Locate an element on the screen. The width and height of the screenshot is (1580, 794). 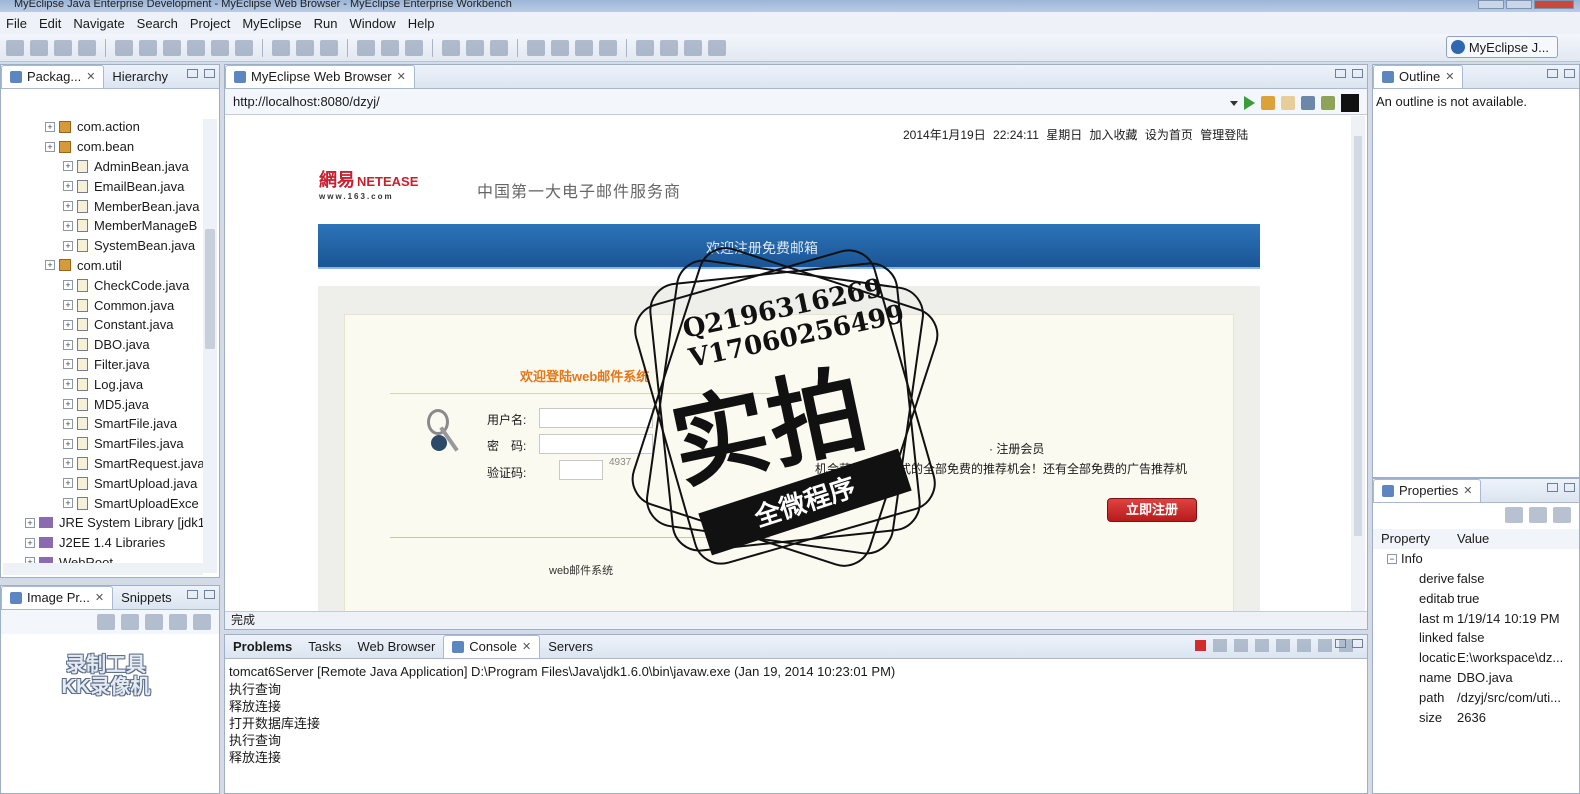
open-type-icon is located at coordinates (281, 47).